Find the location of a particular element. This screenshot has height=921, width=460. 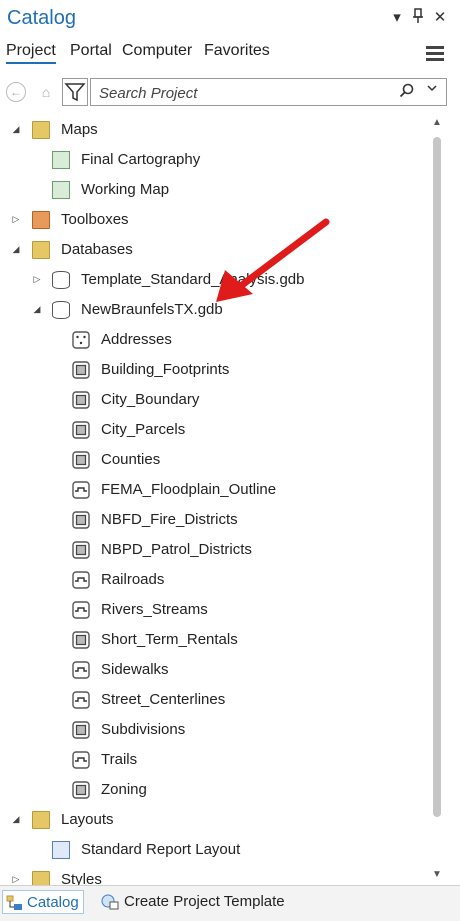

search-input is located at coordinates (244, 93).